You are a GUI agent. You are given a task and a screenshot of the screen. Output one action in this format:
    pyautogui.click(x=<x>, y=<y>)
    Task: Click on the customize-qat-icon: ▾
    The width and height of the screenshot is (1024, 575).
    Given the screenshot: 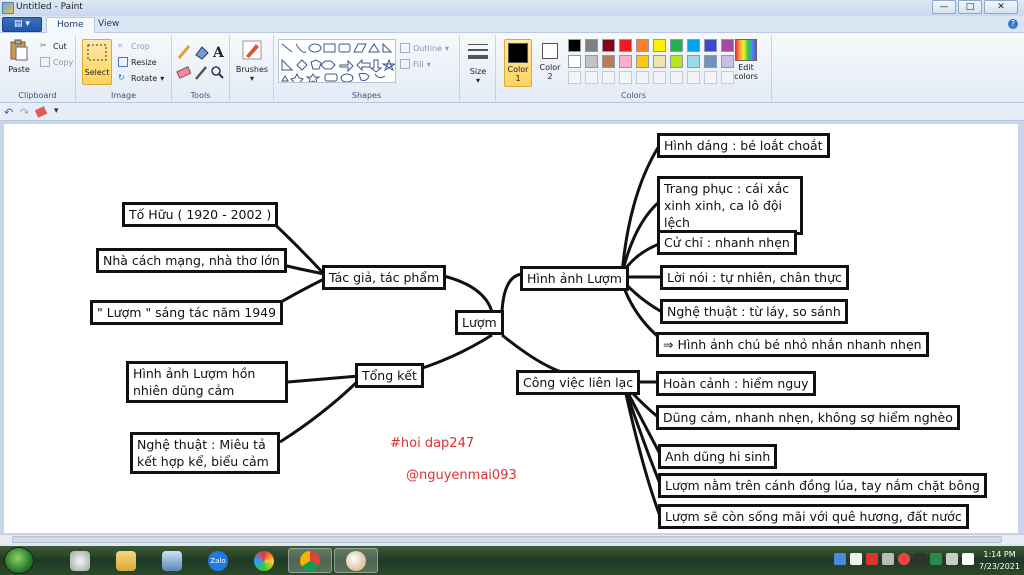 What is the action you would take?
    pyautogui.click(x=59, y=111)
    